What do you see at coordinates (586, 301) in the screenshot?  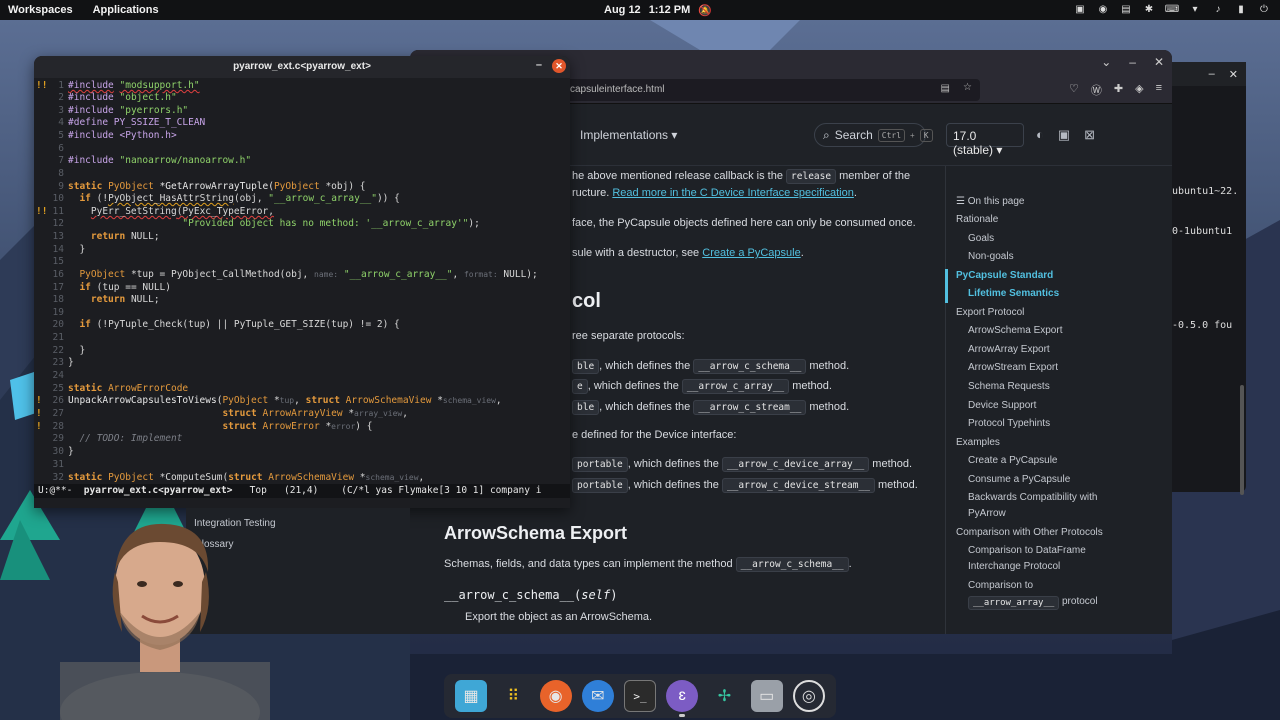 I see `section-heading: col` at bounding box center [586, 301].